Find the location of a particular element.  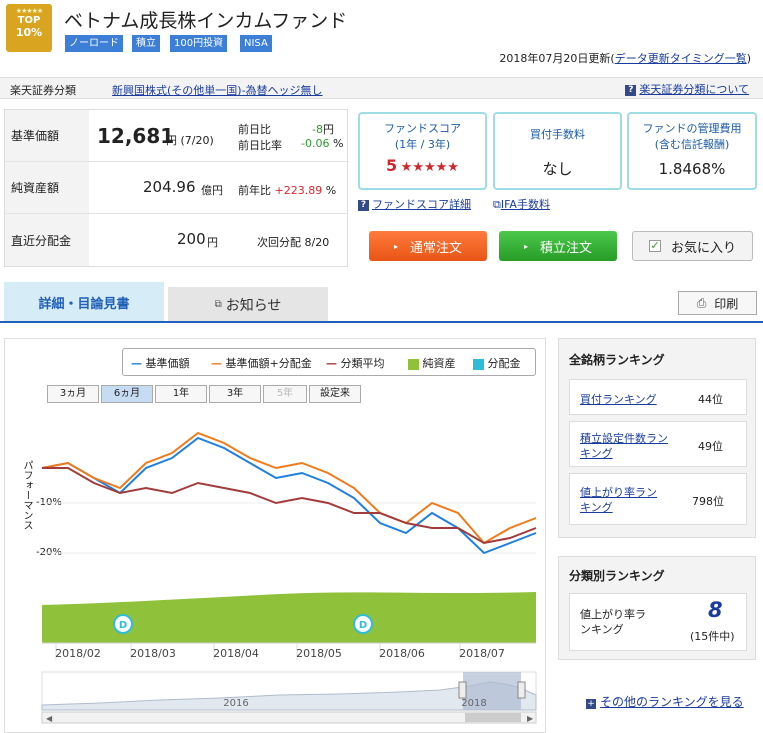

ranking-value: 798位 is located at coordinates (708, 501).